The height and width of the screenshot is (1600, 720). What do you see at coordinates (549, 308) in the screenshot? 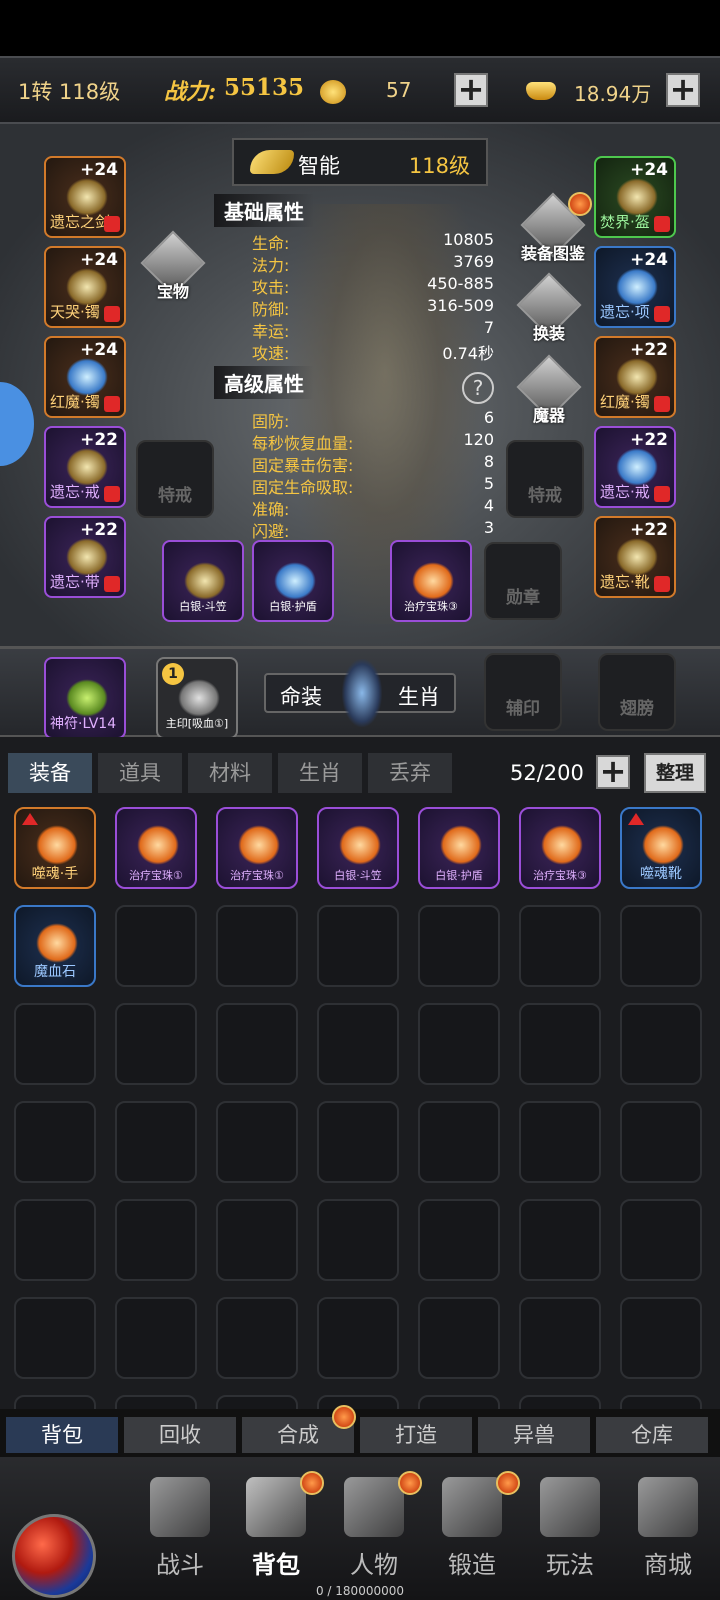
I see `swap-outfit-button: 换装` at bounding box center [549, 308].